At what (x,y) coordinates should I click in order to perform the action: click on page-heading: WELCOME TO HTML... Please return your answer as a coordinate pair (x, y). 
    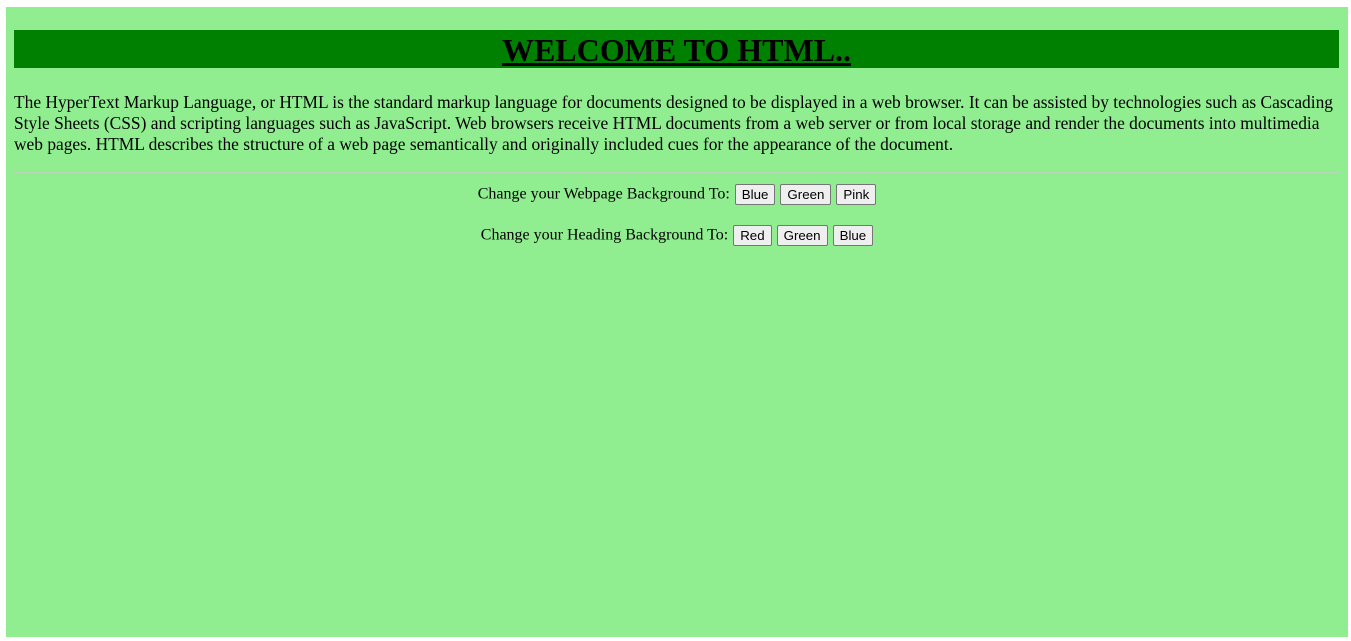
    Looking at the image, I should click on (676, 49).